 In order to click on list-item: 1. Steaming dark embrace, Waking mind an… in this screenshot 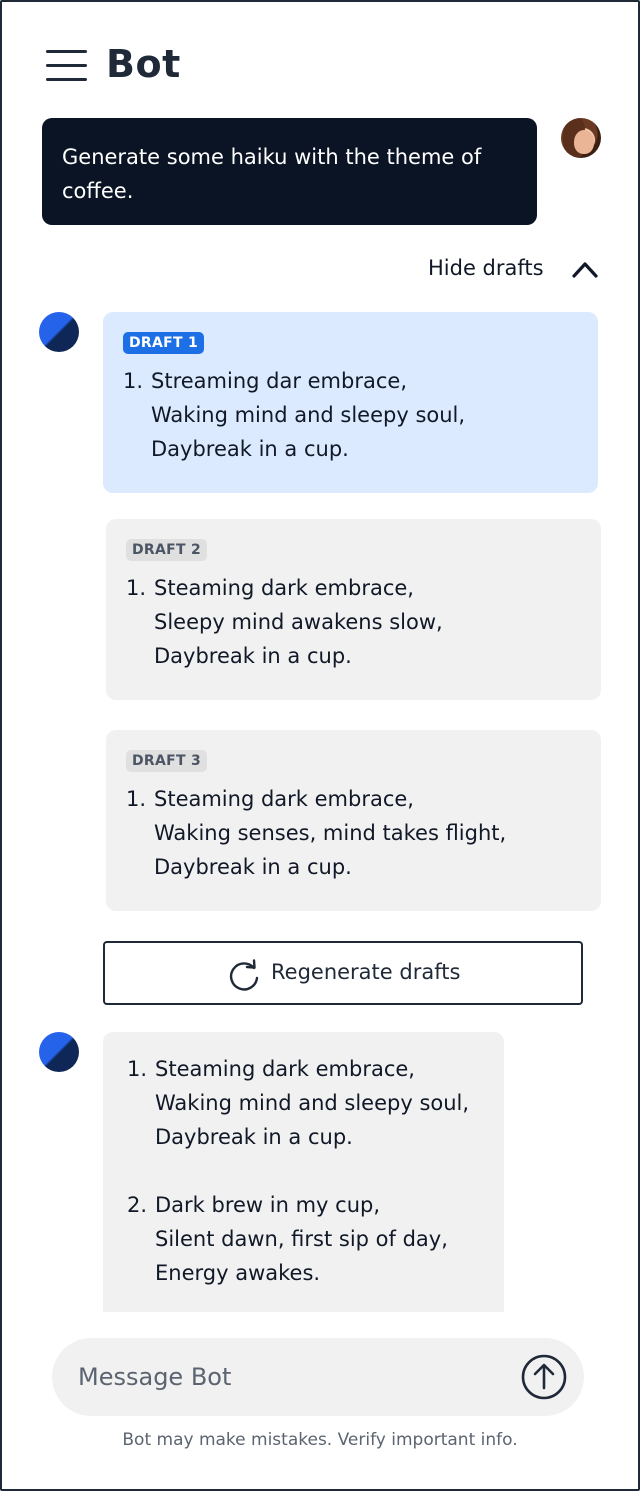, I will do `click(303, 1103)`.